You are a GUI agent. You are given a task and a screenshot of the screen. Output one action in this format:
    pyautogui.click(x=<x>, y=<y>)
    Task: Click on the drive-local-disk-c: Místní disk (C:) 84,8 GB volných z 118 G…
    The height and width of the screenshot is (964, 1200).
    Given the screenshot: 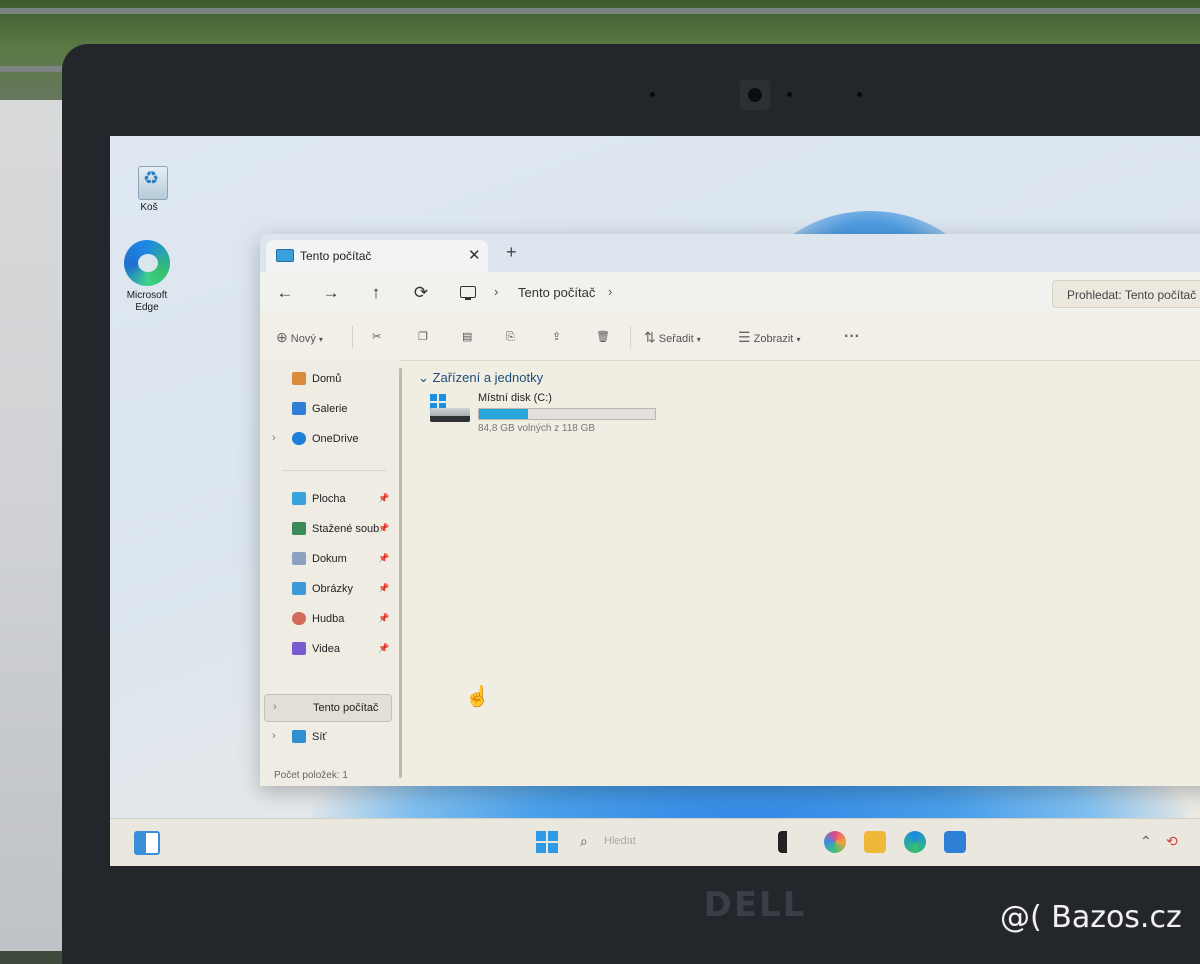 What is the action you would take?
    pyautogui.click(x=560, y=416)
    